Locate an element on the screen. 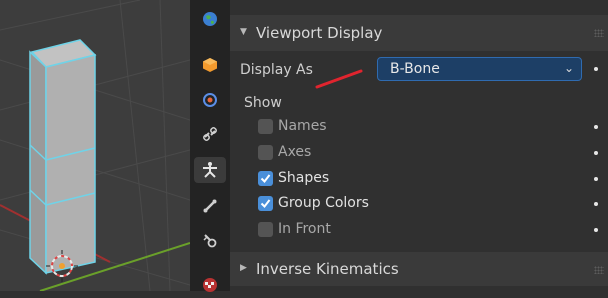 The width and height of the screenshot is (608, 298). bone-icon is located at coordinates (210, 206).